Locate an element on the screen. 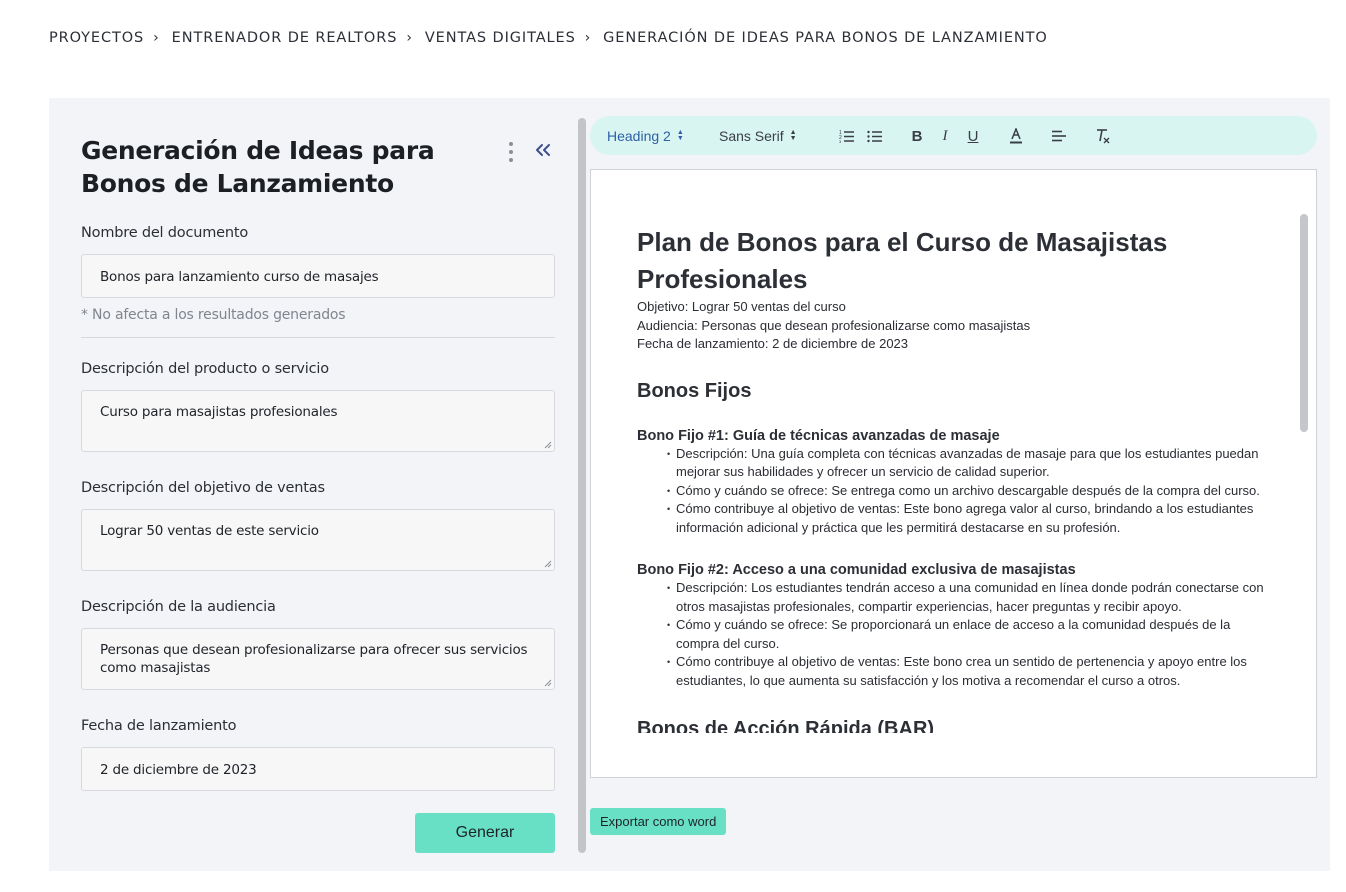 Image resolution: width=1346 pixels, height=892 pixels. editor-bottom-mask is located at coordinates (941, 755).